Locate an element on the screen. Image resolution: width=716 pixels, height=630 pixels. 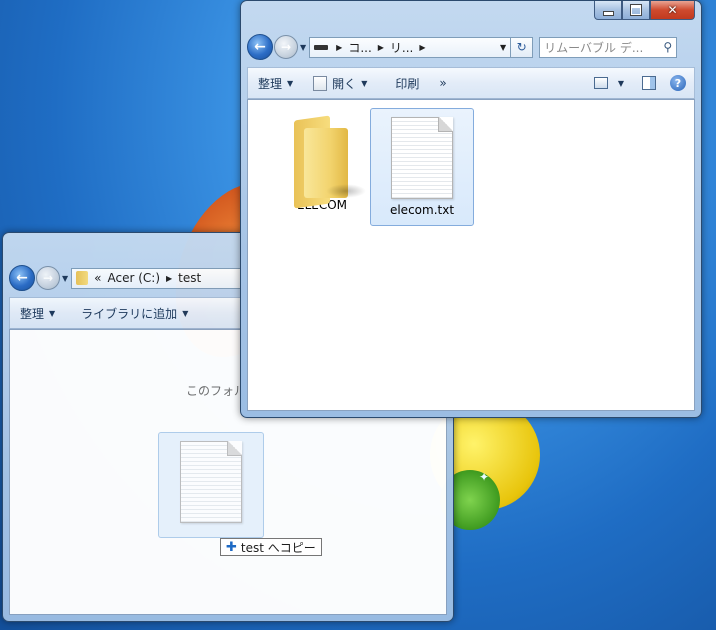
minimize-button is located at coordinates (608, 10).